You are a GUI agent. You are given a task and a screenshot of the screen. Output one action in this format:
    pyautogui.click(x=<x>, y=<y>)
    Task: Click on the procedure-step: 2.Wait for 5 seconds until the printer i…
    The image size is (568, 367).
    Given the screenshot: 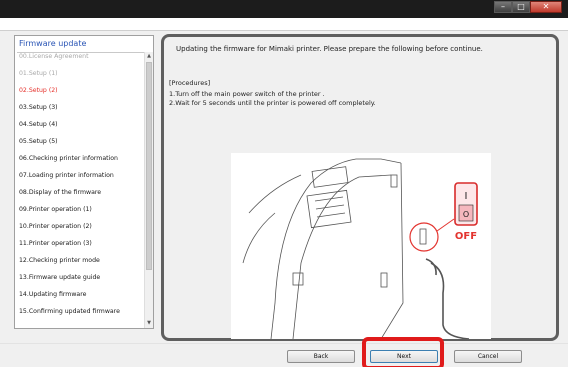 What is the action you would take?
    pyautogui.click(x=272, y=103)
    